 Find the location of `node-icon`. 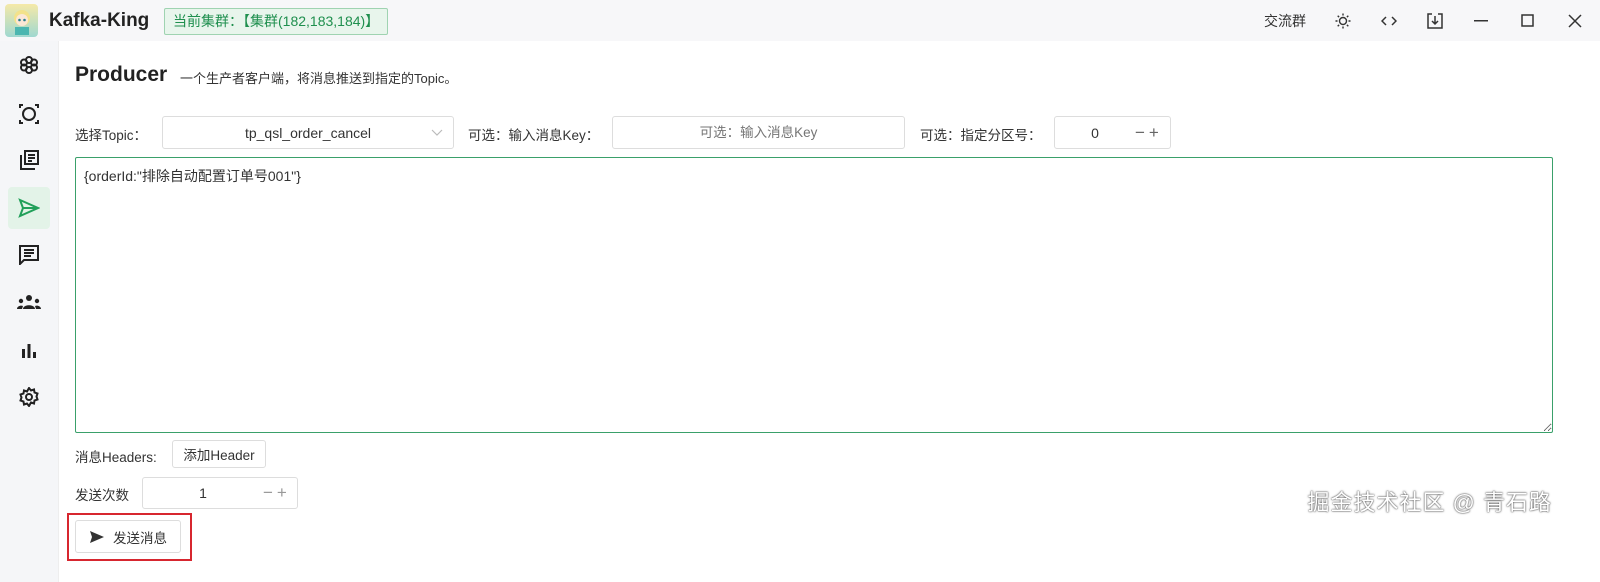

node-icon is located at coordinates (29, 114).